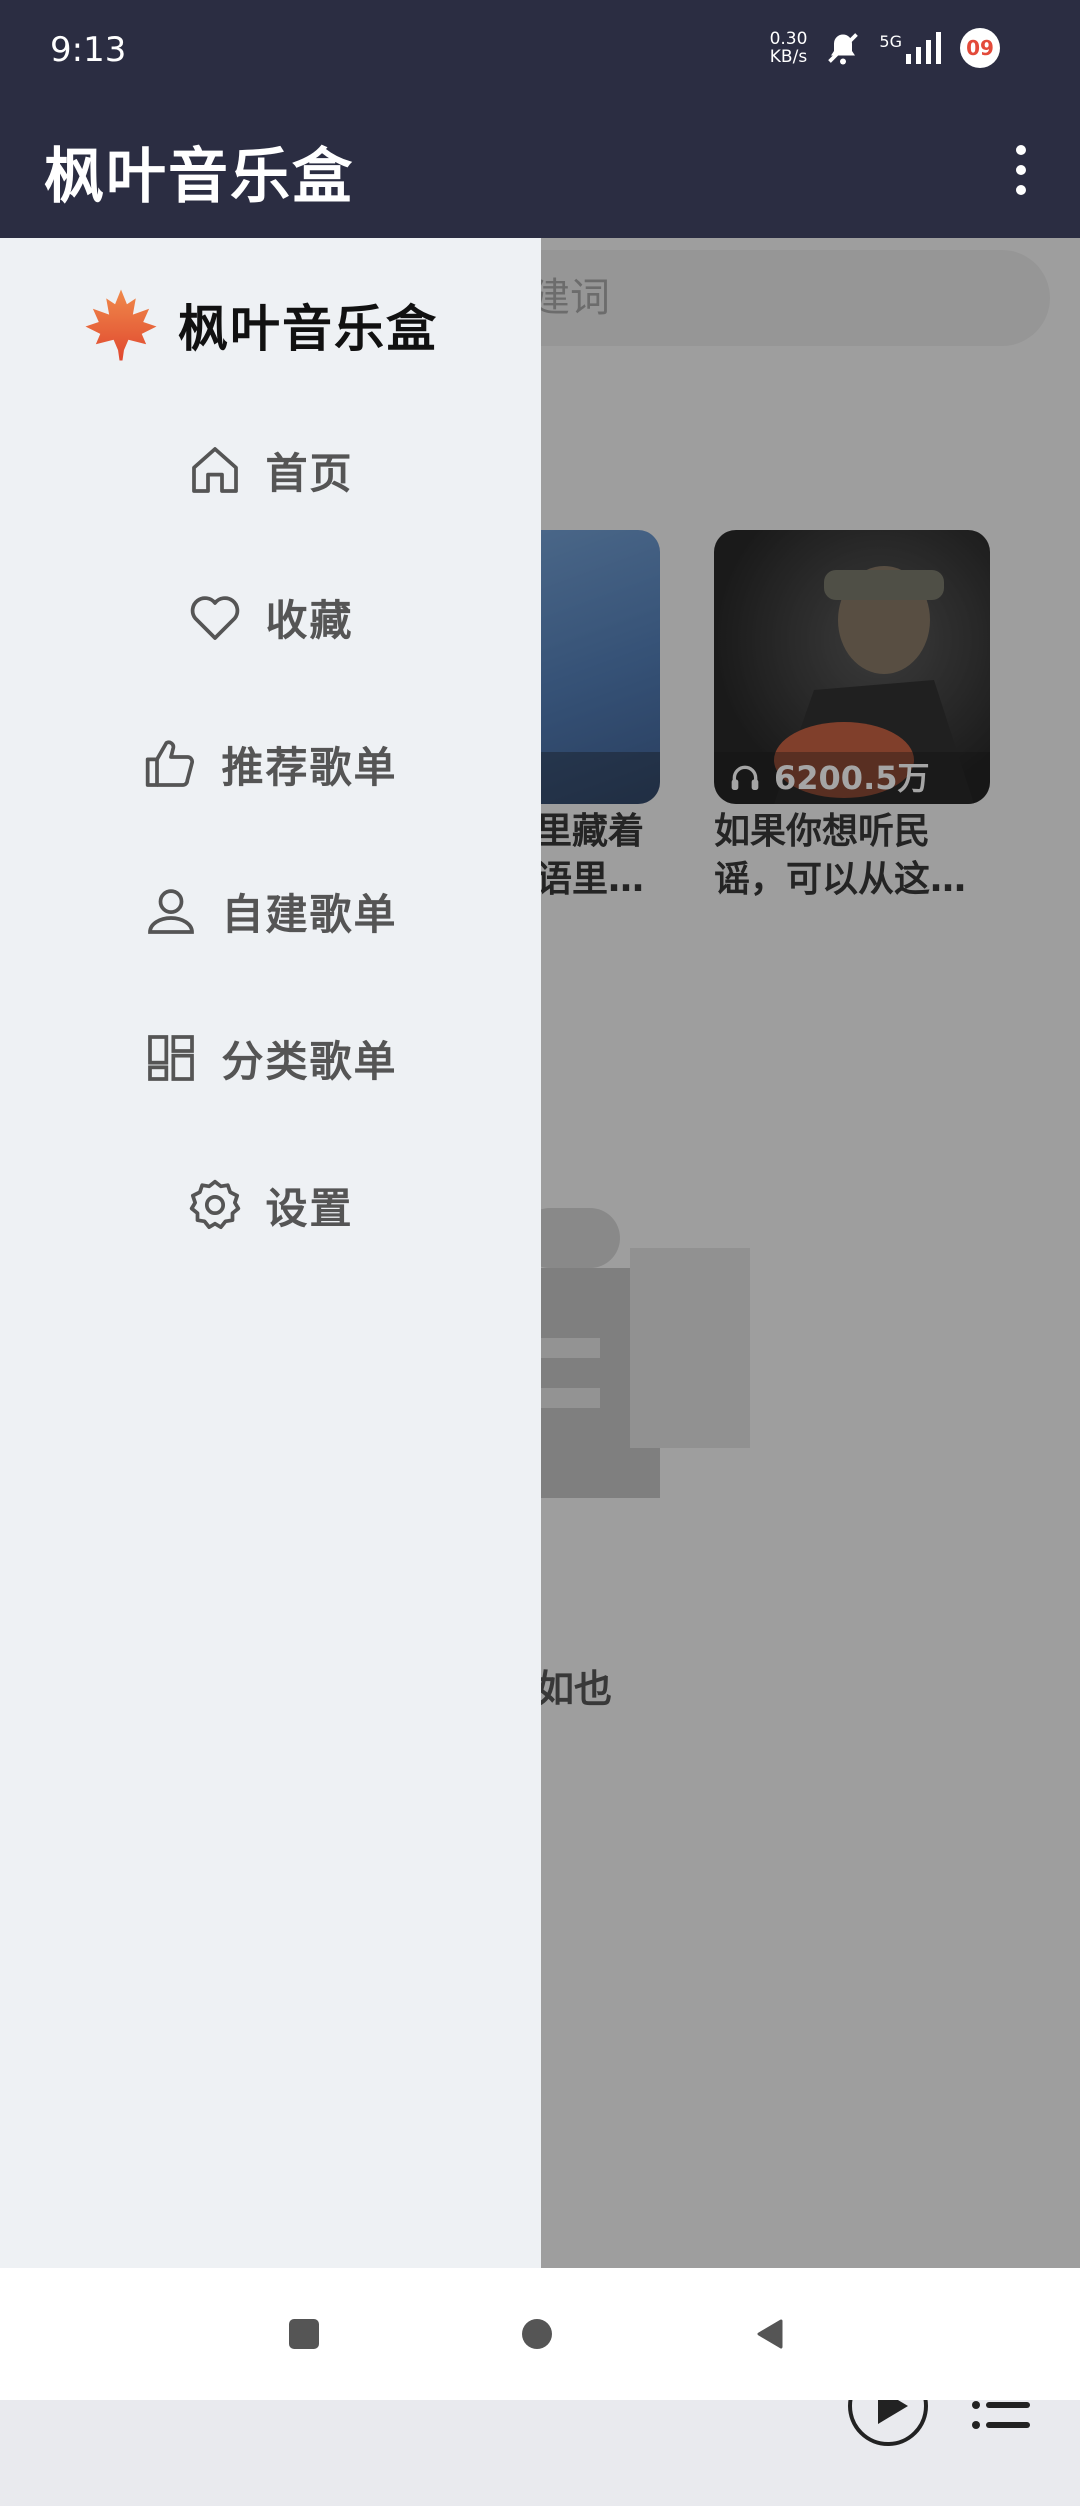 The width and height of the screenshot is (1080, 2506). I want to click on circle-icon, so click(537, 2334).